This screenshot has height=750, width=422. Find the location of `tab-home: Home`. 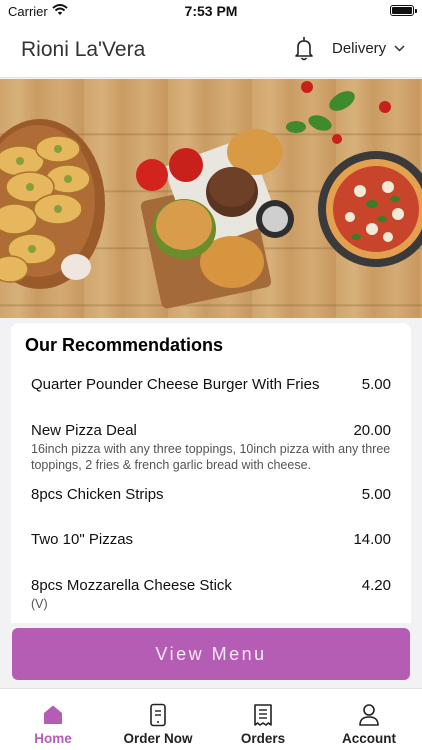

tab-home: Home is located at coordinates (53, 719).